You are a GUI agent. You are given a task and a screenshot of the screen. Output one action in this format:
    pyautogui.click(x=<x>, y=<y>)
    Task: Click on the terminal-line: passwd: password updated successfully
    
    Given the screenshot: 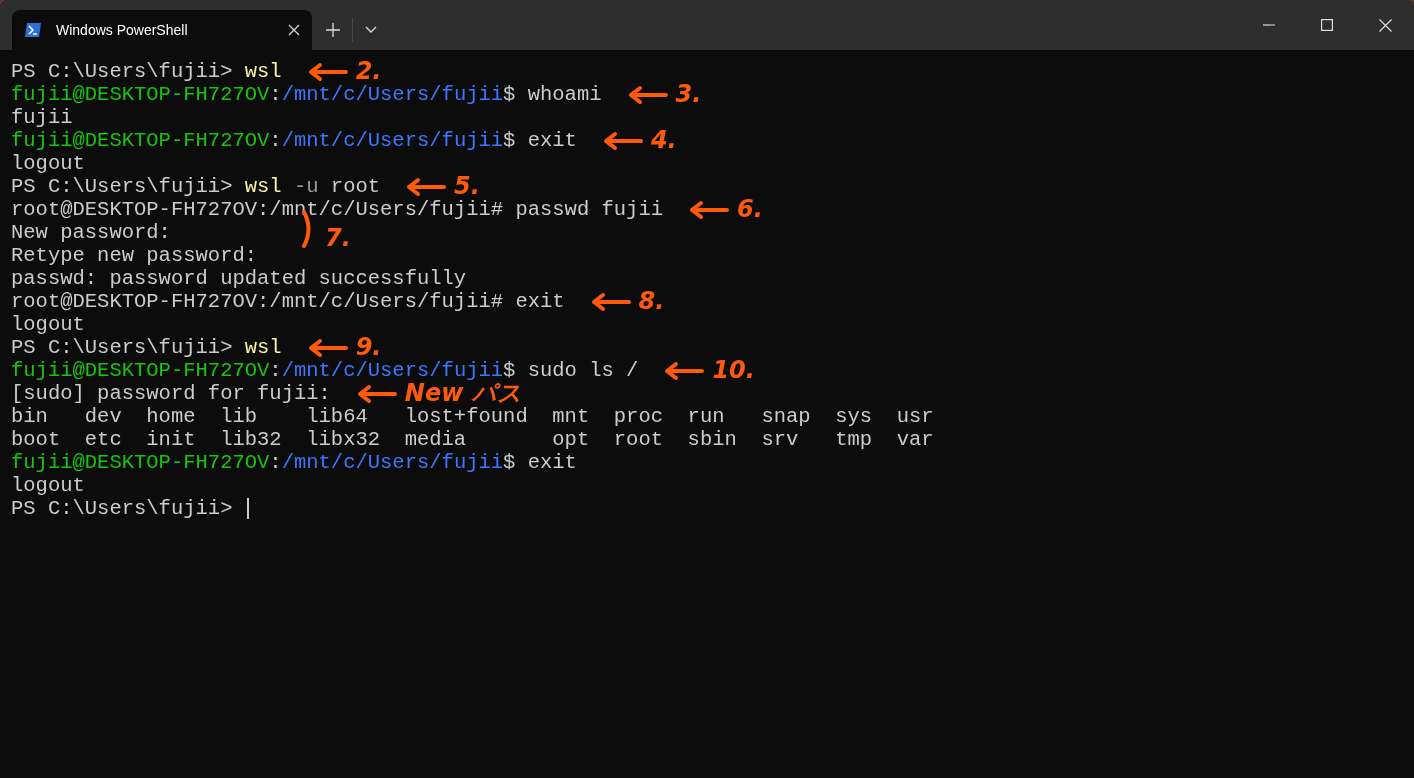 What is the action you would take?
    pyautogui.click(x=239, y=278)
    